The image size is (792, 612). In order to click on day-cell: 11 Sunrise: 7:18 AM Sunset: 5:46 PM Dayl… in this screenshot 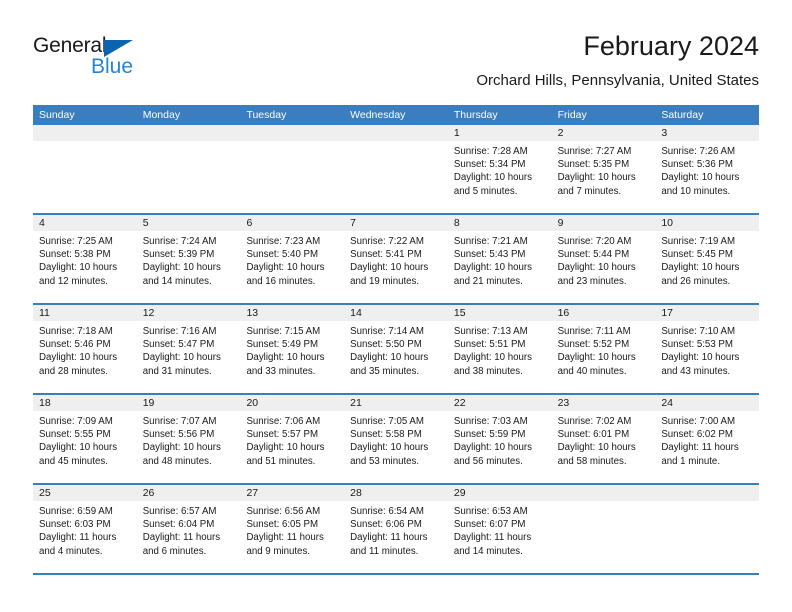, I will do `click(85, 349)`.